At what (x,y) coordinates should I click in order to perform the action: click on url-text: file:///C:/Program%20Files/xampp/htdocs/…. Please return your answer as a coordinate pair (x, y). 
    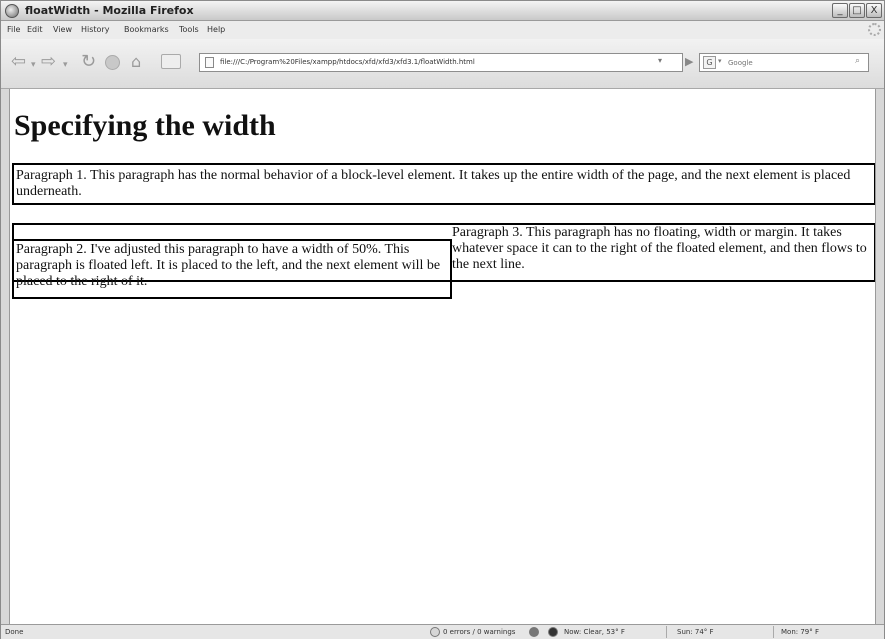
    Looking at the image, I should click on (347, 62).